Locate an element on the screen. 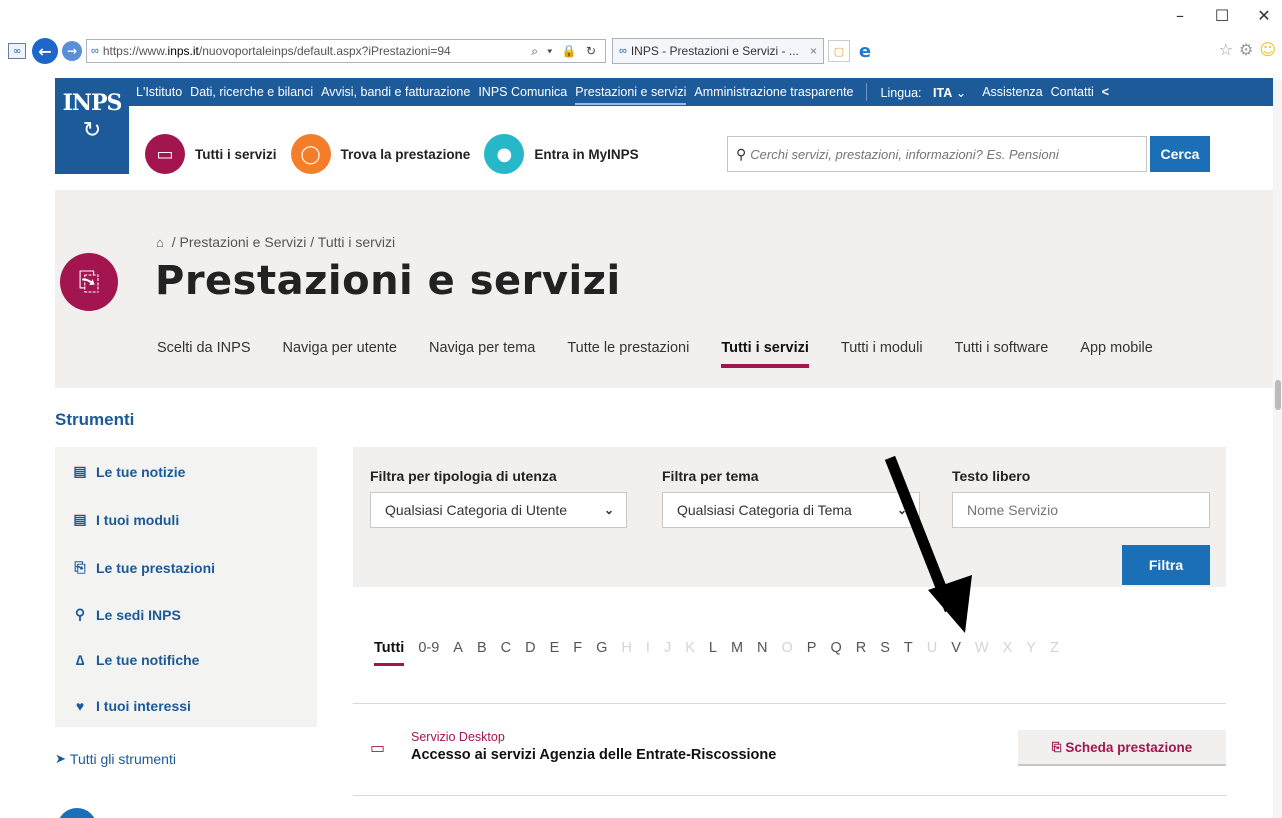 The height and width of the screenshot is (818, 1282). browser-tab: ∞ INPS - Prestazioni e Servizi - ... × is located at coordinates (718, 51).